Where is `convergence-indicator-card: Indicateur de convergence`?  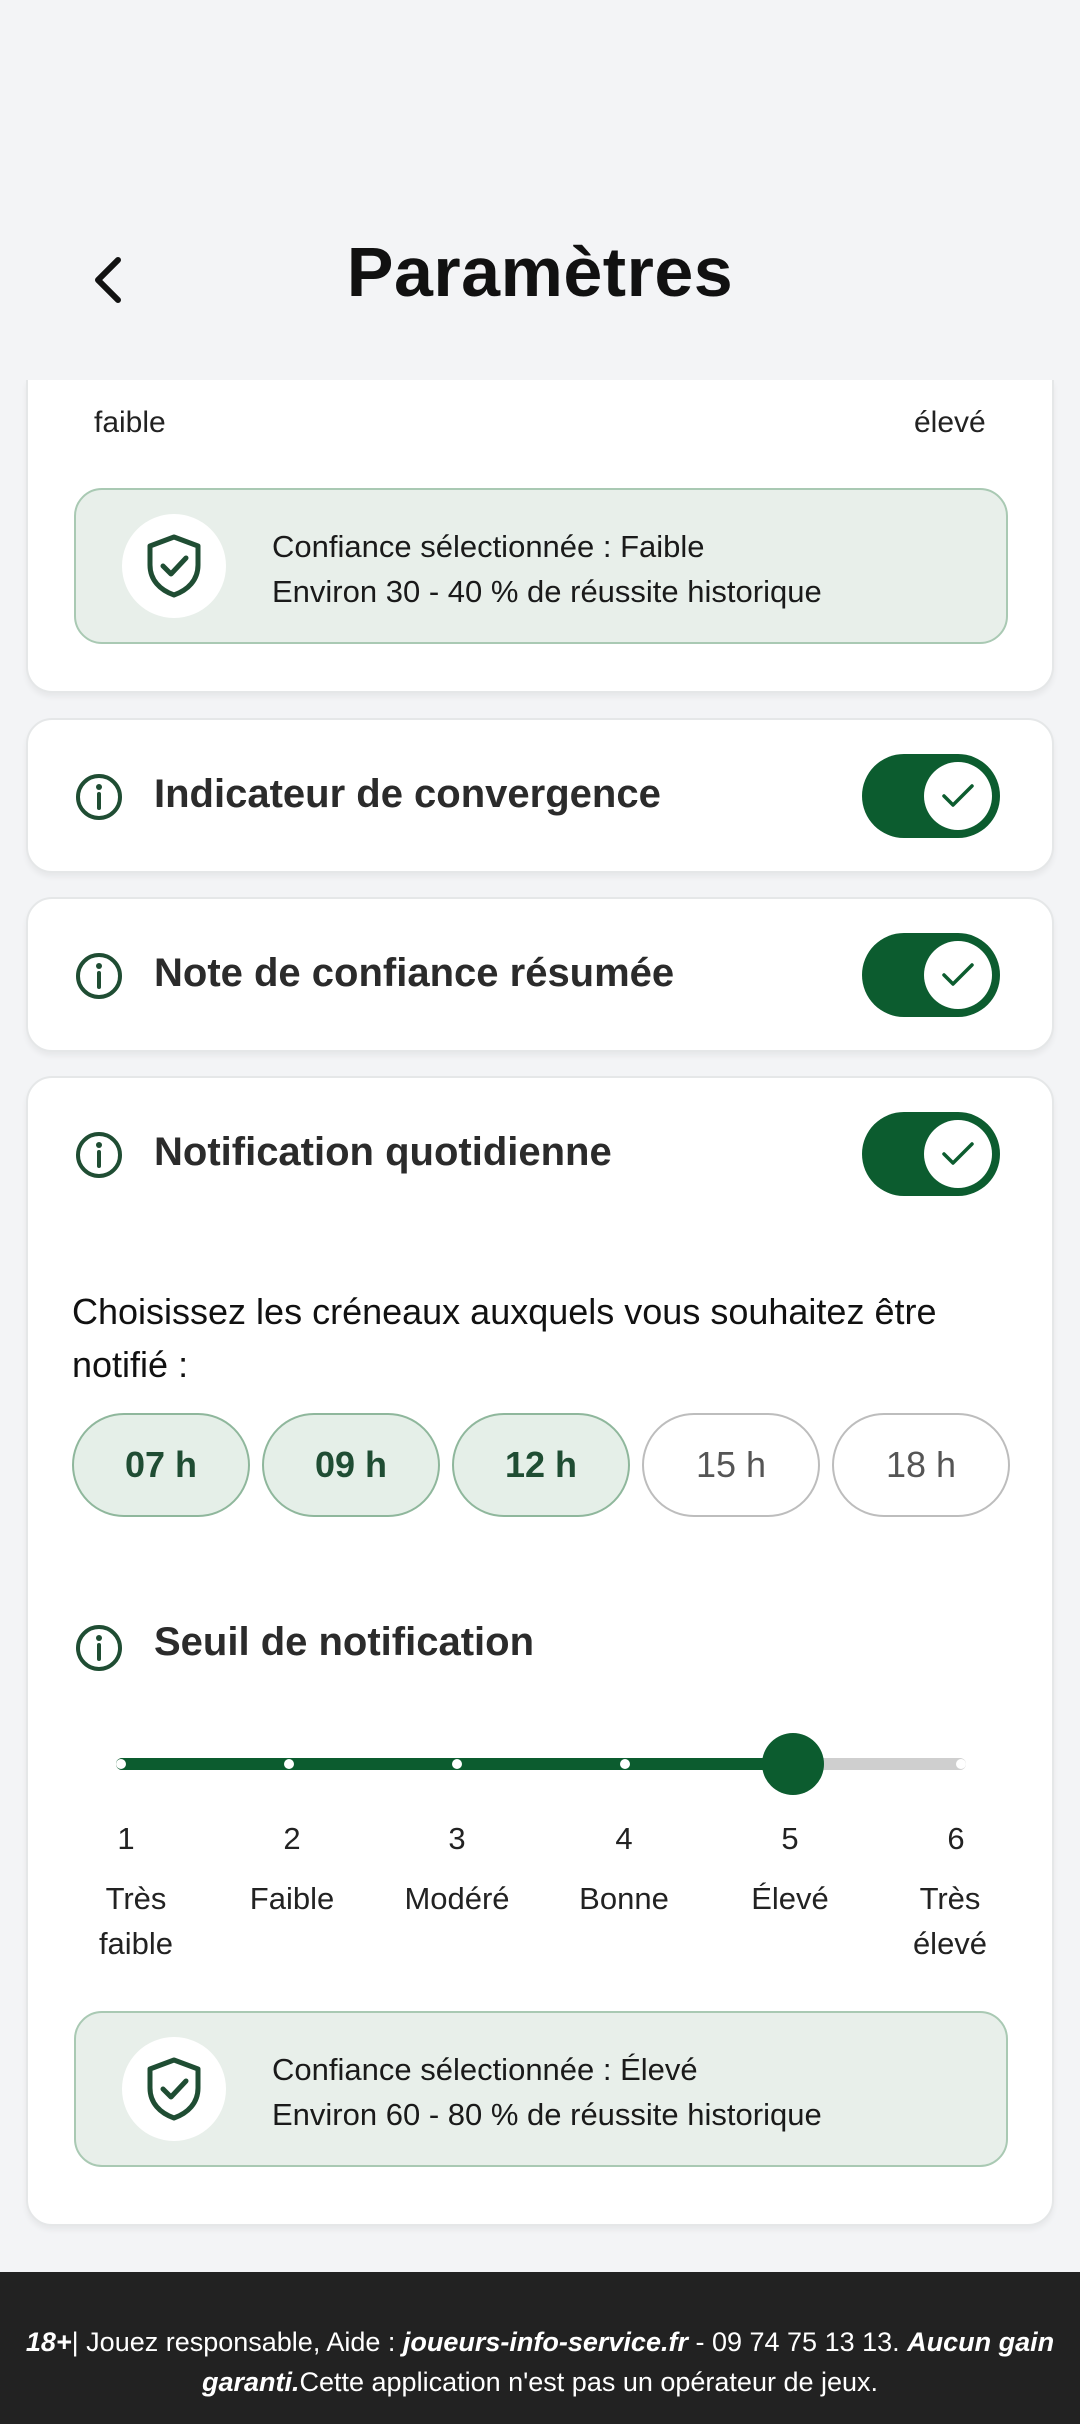 convergence-indicator-card: Indicateur de convergence is located at coordinates (540, 795).